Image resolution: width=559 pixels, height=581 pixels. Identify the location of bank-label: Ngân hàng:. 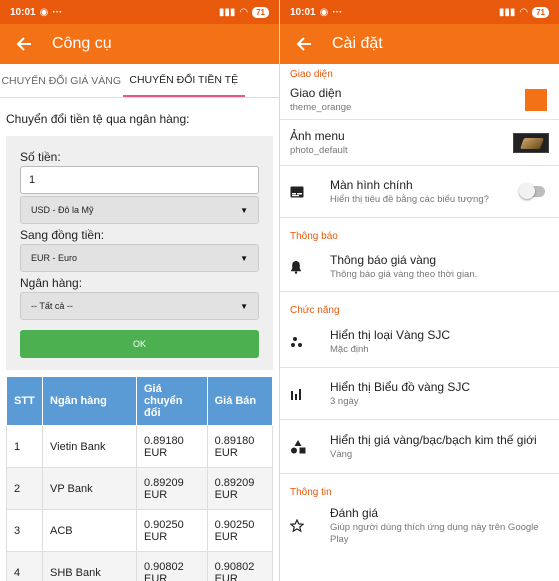
(51, 283).